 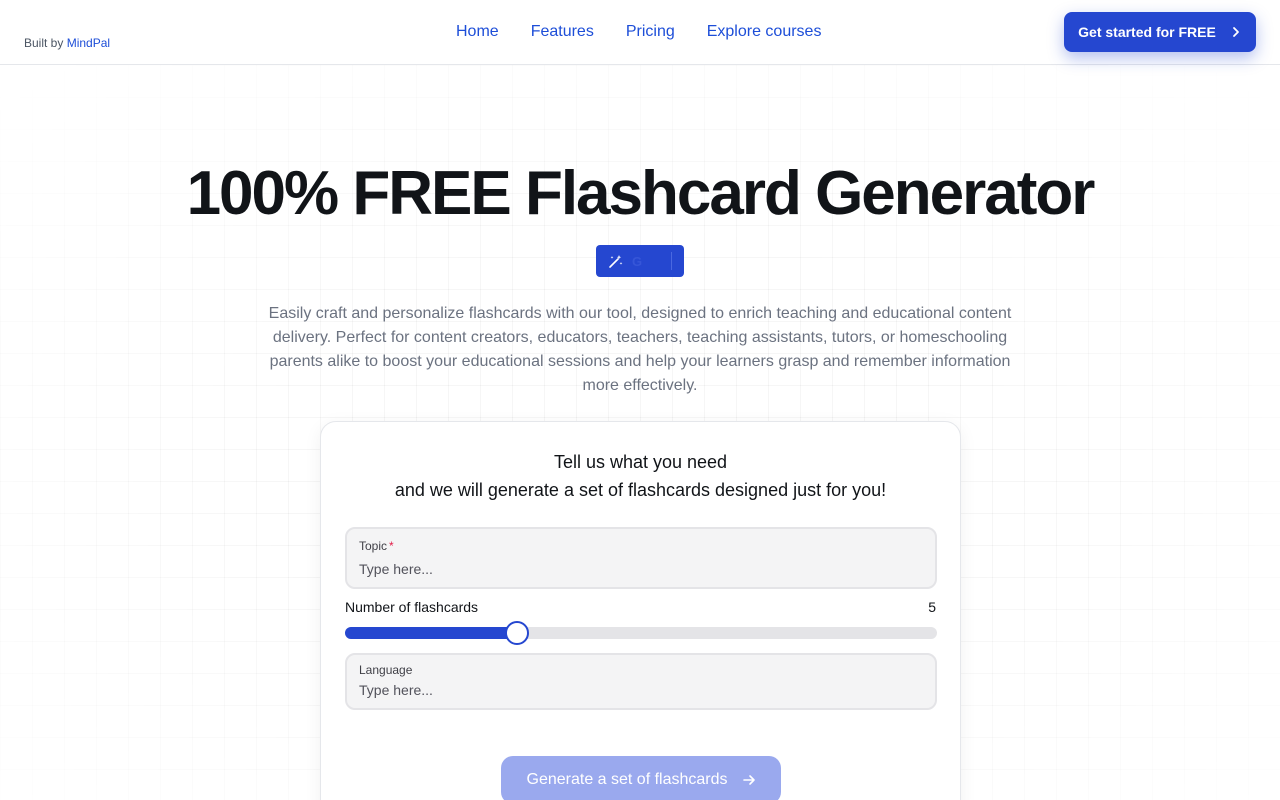 What do you see at coordinates (641, 193) in the screenshot?
I see `page-title: 100% FREE Flashcard Generator` at bounding box center [641, 193].